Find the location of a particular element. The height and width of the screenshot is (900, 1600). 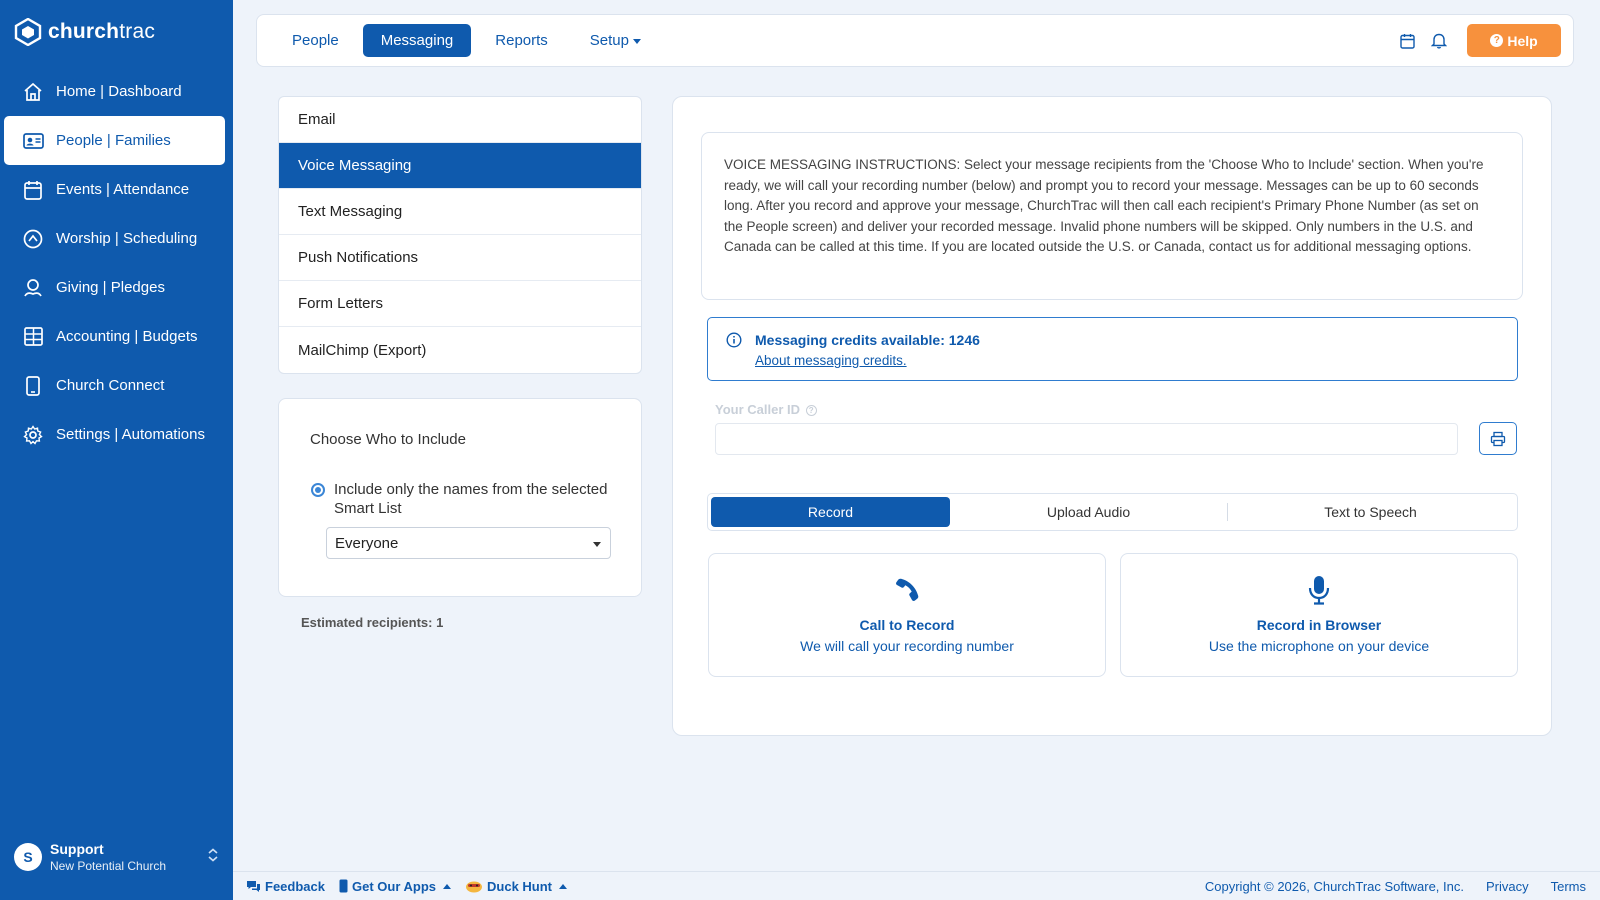

question-circle-icon: ? is located at coordinates (811, 411).